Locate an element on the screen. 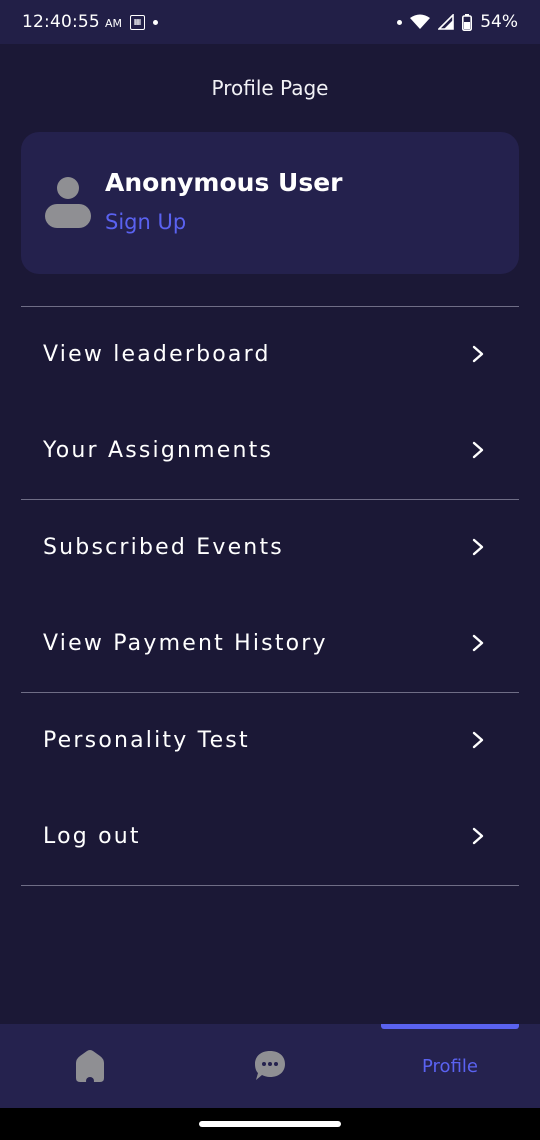 The image size is (540, 1140). calendar-notification-icon: ▦ is located at coordinates (137, 22).